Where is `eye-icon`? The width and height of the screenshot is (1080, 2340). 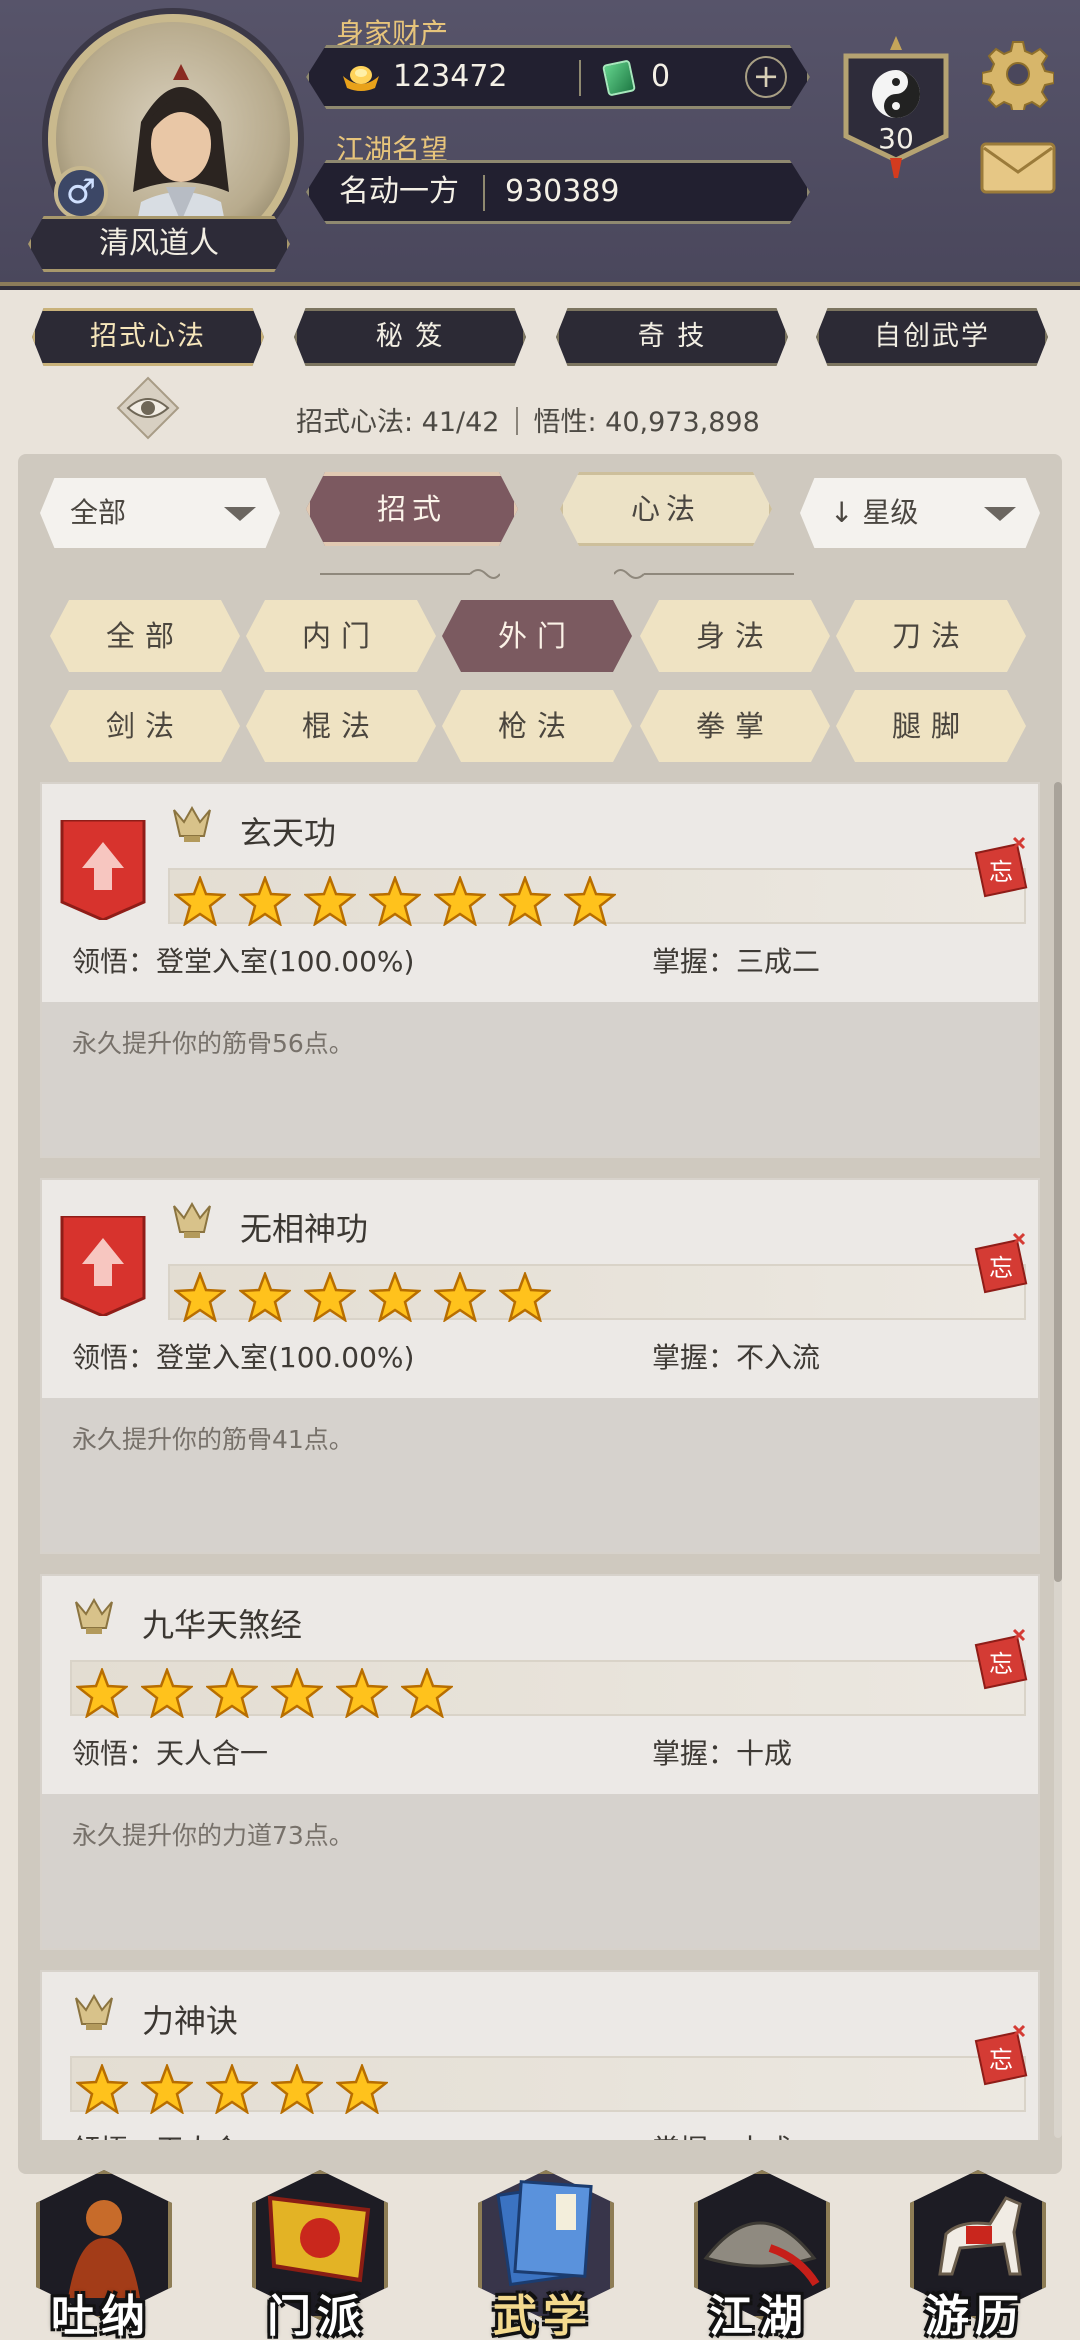 eye-icon is located at coordinates (148, 408).